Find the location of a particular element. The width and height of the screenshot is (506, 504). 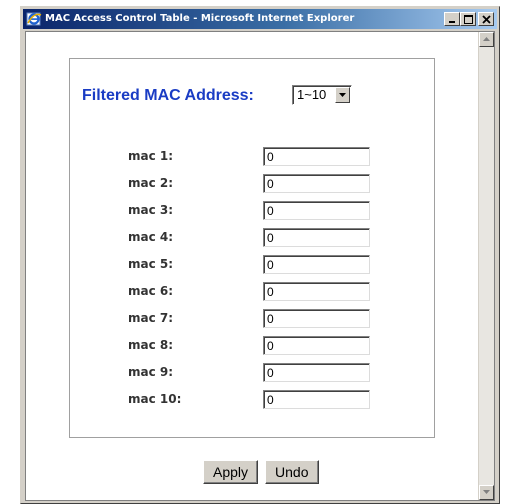

mac-range-select: 1~10 is located at coordinates (322, 95).